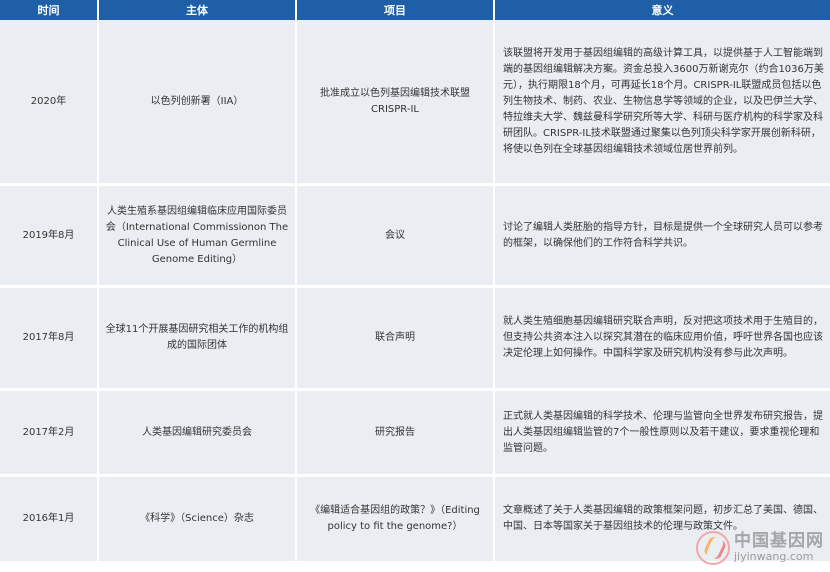 Image resolution: width=830 pixels, height=572 pixels. I want to click on header-row: 时间 主体 项目 意义, so click(415, 10).